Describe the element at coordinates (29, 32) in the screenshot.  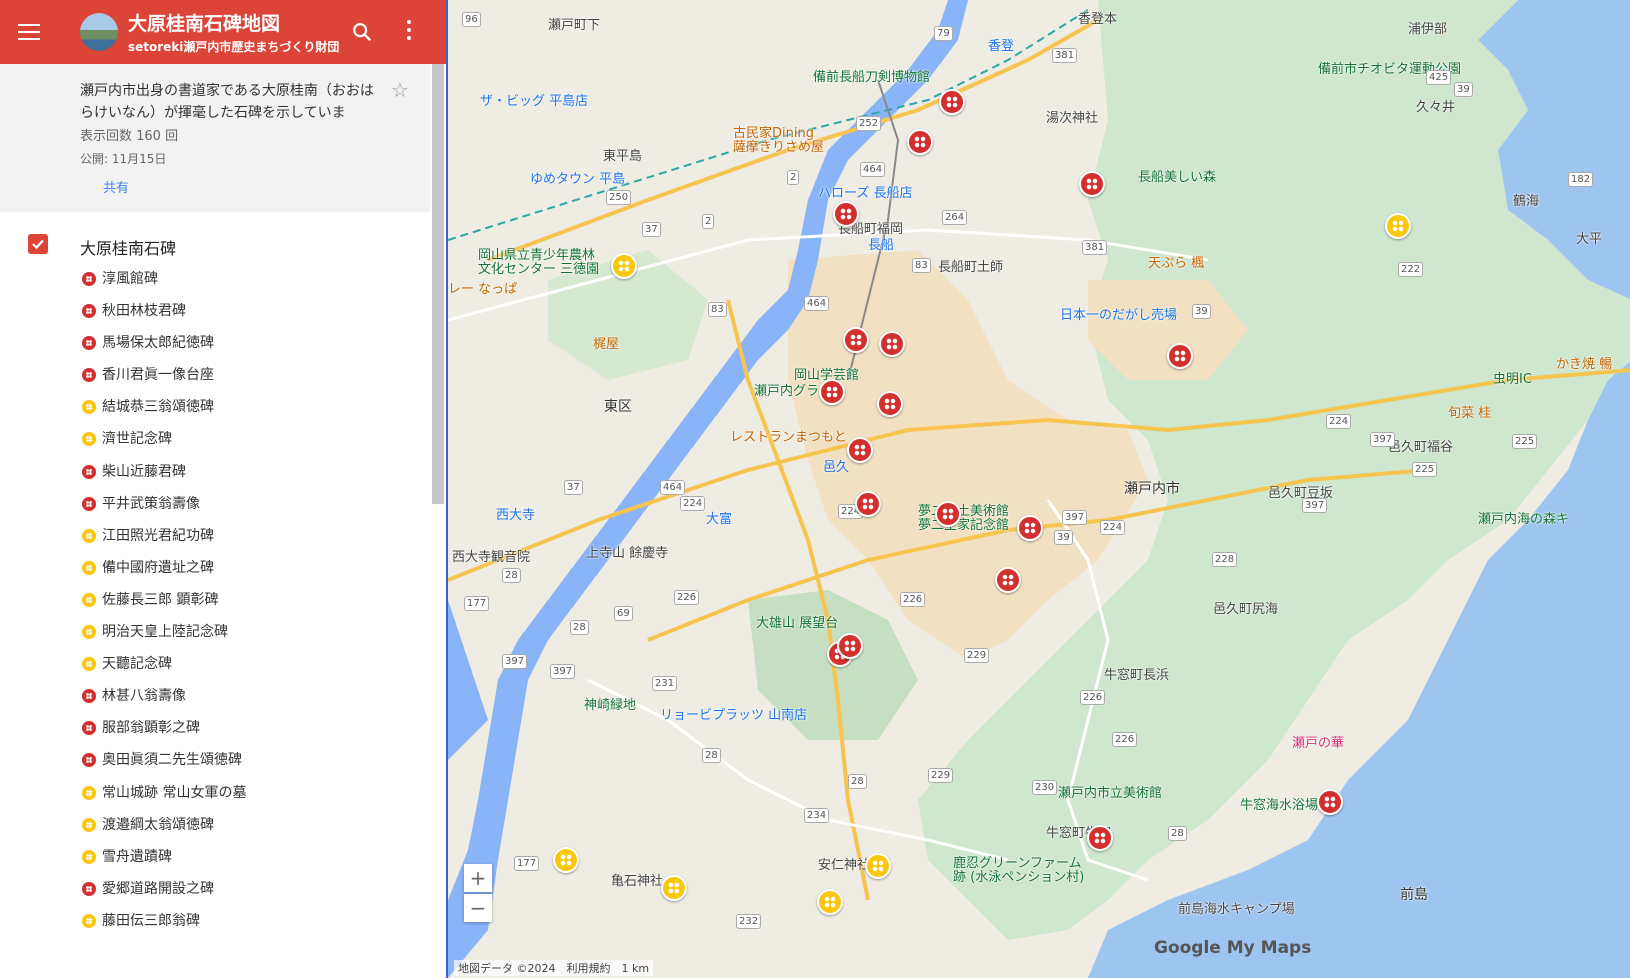
I see `menu-icon` at that location.